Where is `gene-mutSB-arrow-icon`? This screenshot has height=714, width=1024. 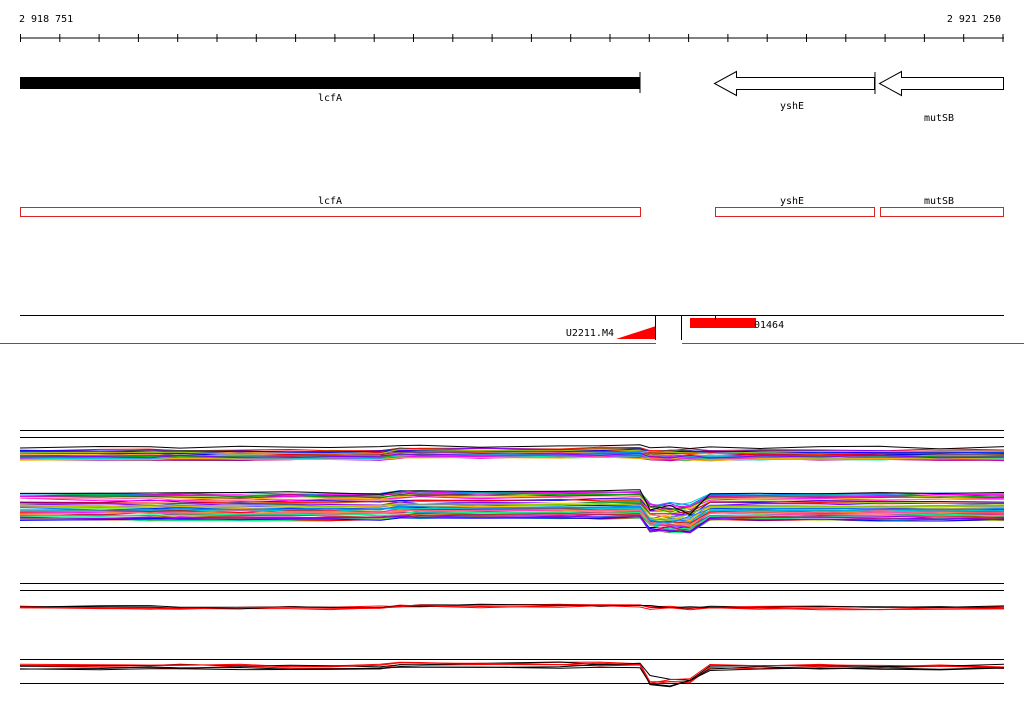
gene-mutSB-arrow-icon is located at coordinates (941, 83).